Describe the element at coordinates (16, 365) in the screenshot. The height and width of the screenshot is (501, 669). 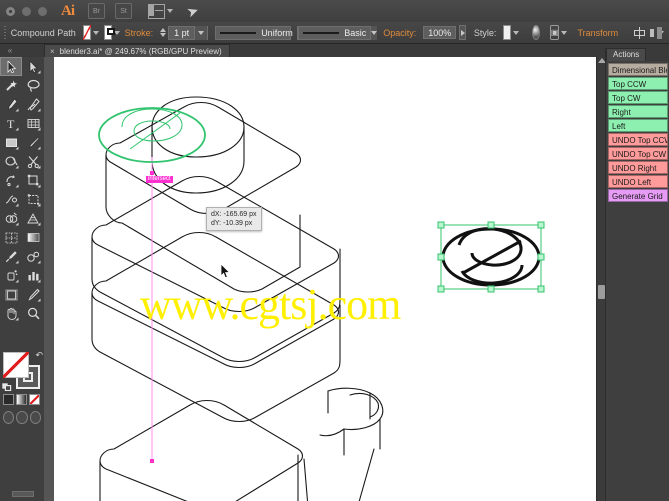
I see `fill-color-box` at that location.